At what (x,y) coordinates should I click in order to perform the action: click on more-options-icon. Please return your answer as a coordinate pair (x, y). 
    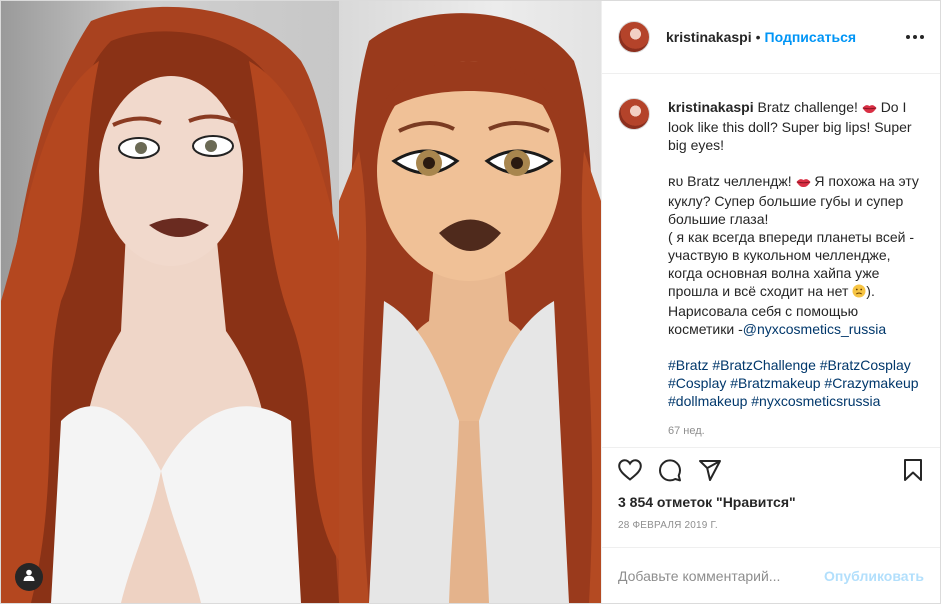
    Looking at the image, I should click on (915, 37).